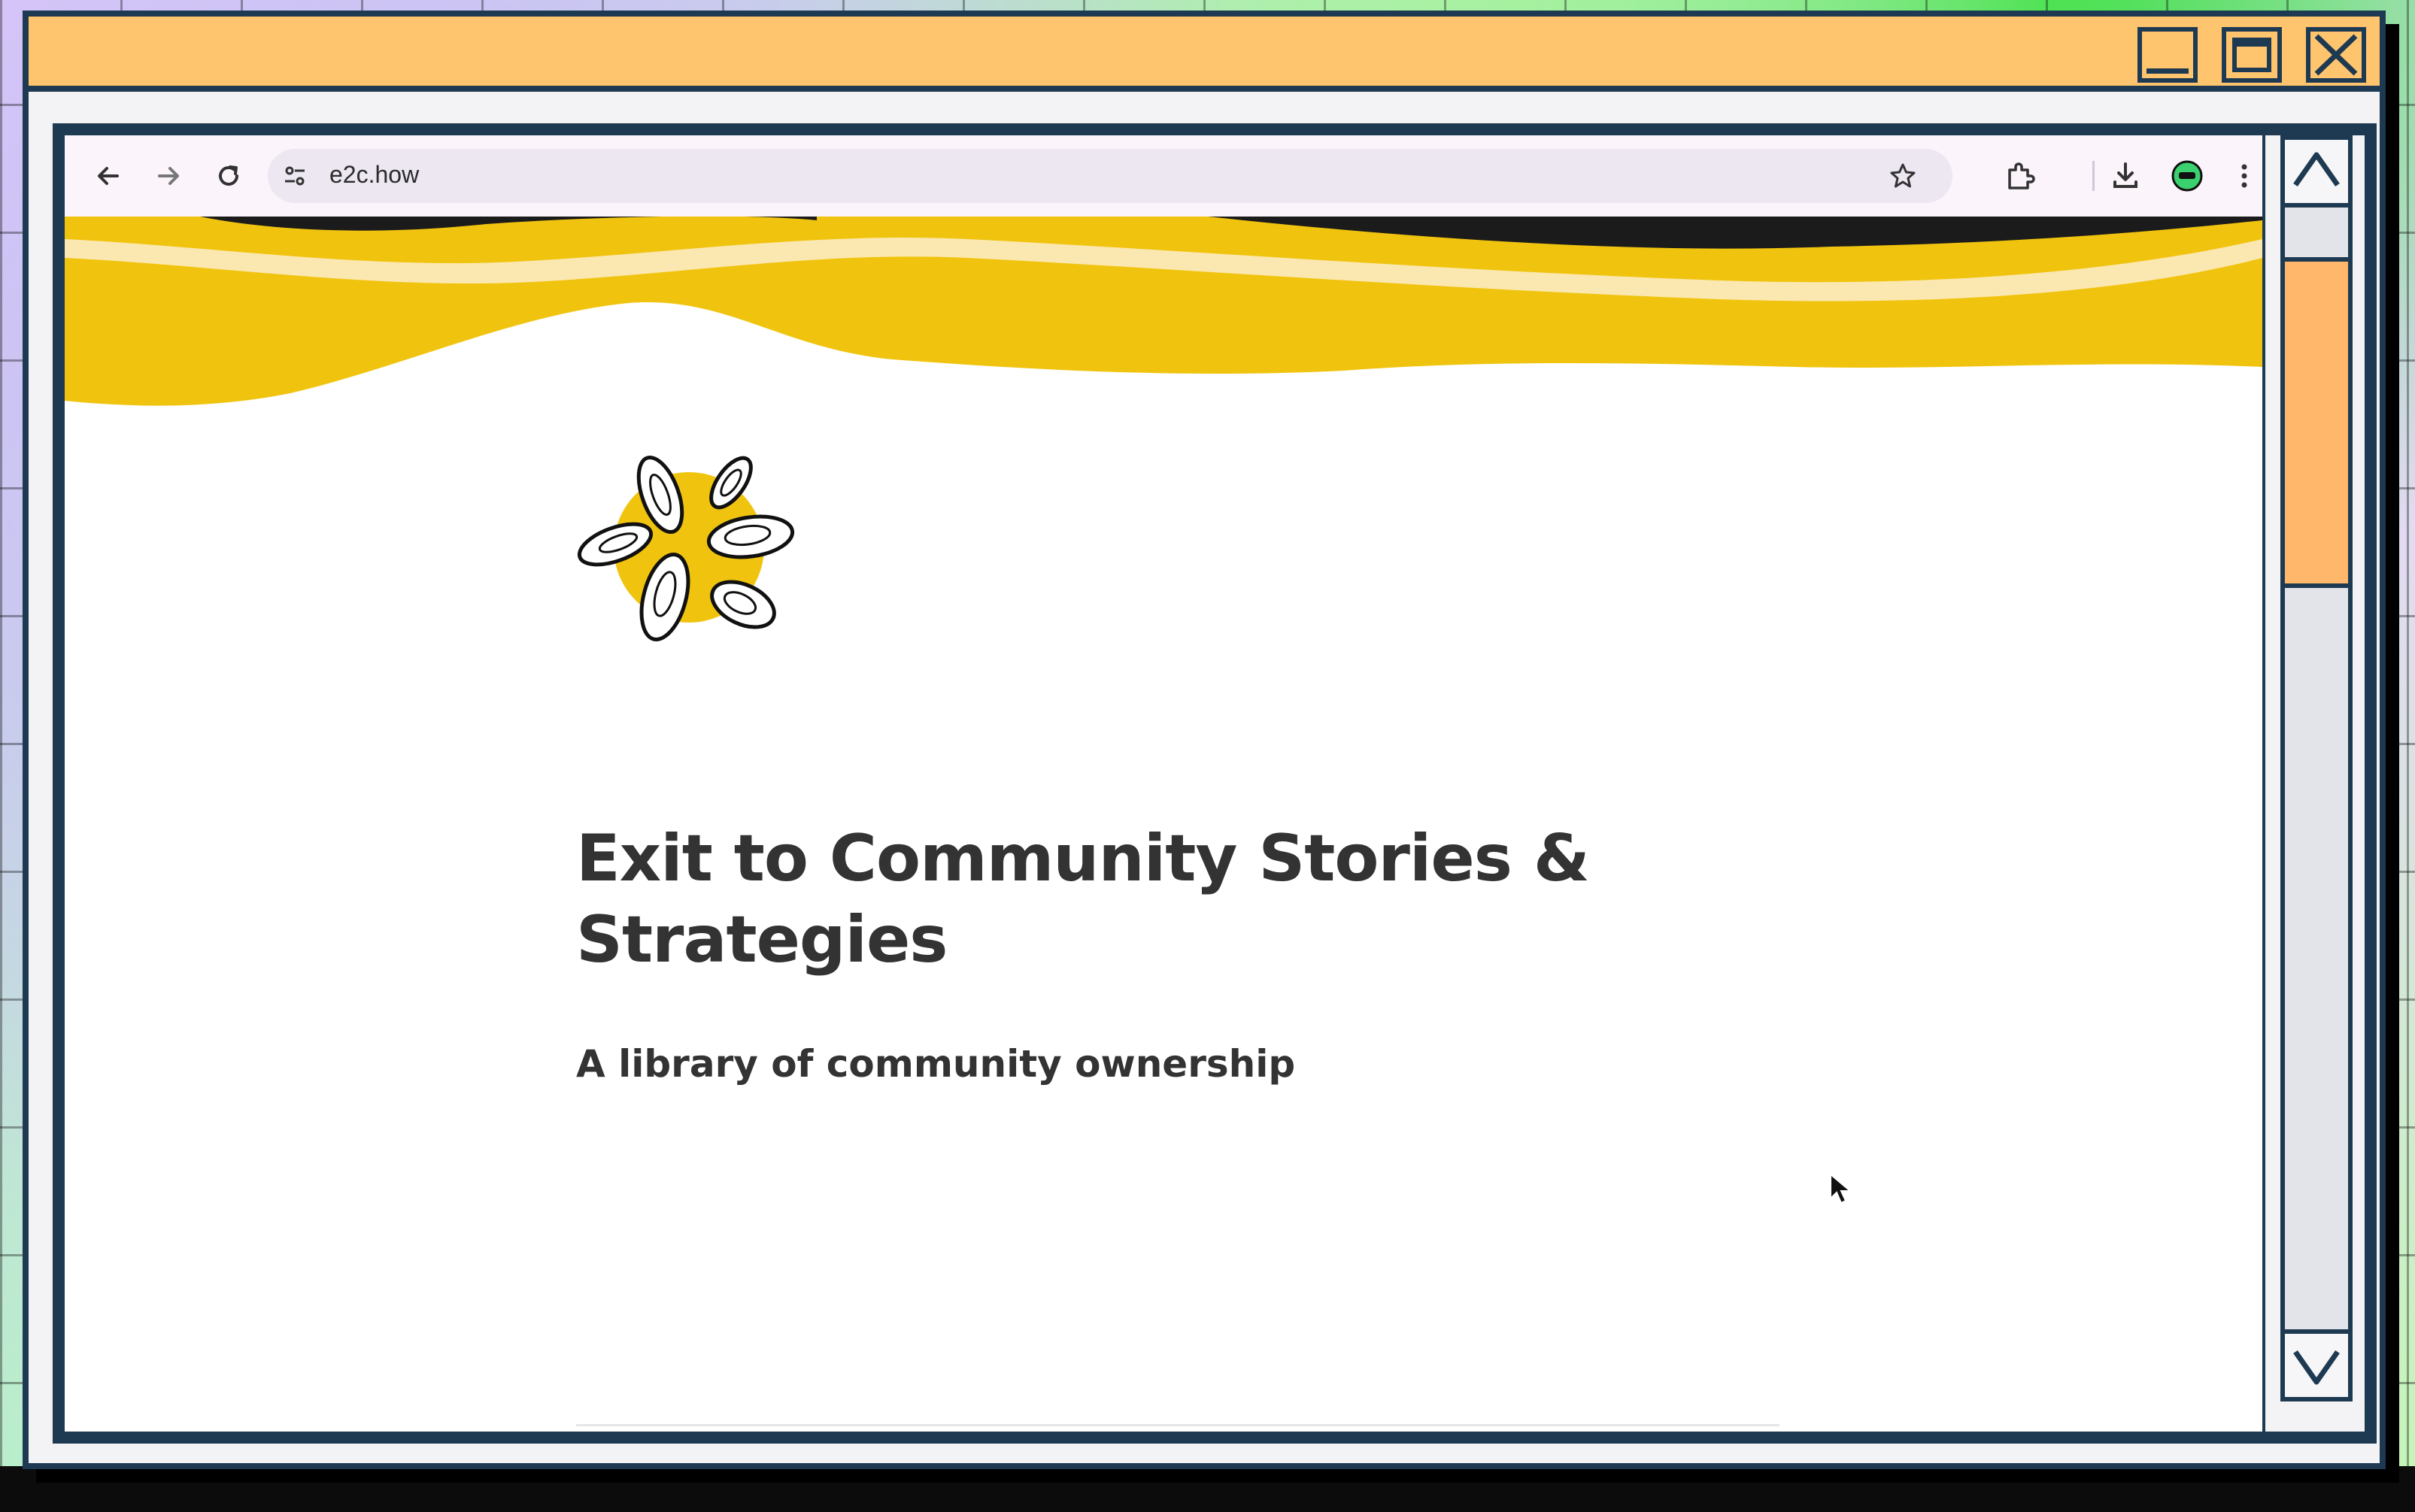 The height and width of the screenshot is (1512, 2415). What do you see at coordinates (108, 176) in the screenshot?
I see `back-arrow-icon` at bounding box center [108, 176].